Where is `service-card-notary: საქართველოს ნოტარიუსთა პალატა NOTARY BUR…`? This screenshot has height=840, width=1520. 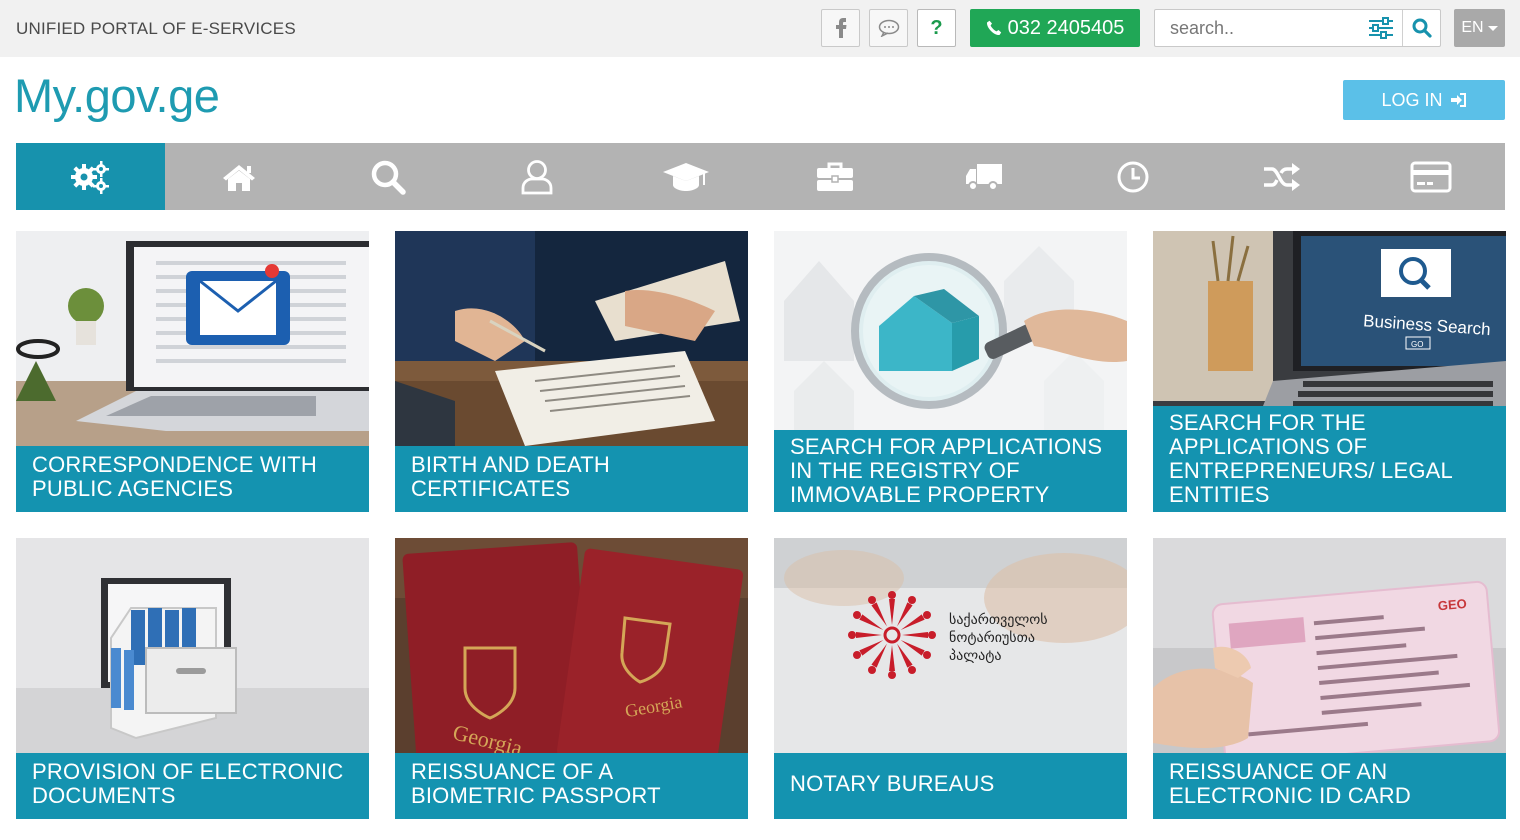 service-card-notary: საქართველოს ნოტარიუსთა პალატა NOTARY BUR… is located at coordinates (950, 678).